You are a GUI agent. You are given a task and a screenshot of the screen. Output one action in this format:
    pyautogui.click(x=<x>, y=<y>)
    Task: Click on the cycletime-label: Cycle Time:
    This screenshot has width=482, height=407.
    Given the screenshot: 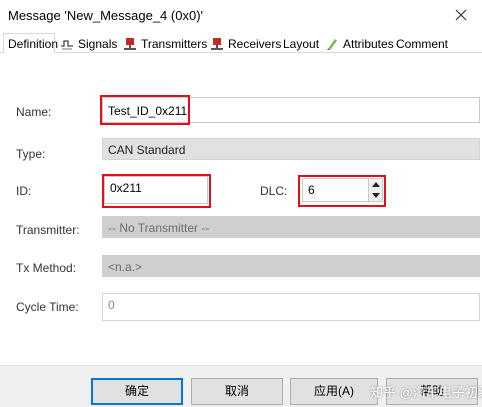 What is the action you would take?
    pyautogui.click(x=47, y=307)
    